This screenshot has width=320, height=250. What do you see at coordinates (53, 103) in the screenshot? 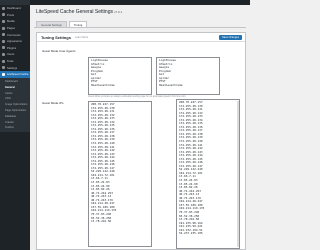
I see `guest-ips-label: Guest Mode IPs` at bounding box center [53, 103].